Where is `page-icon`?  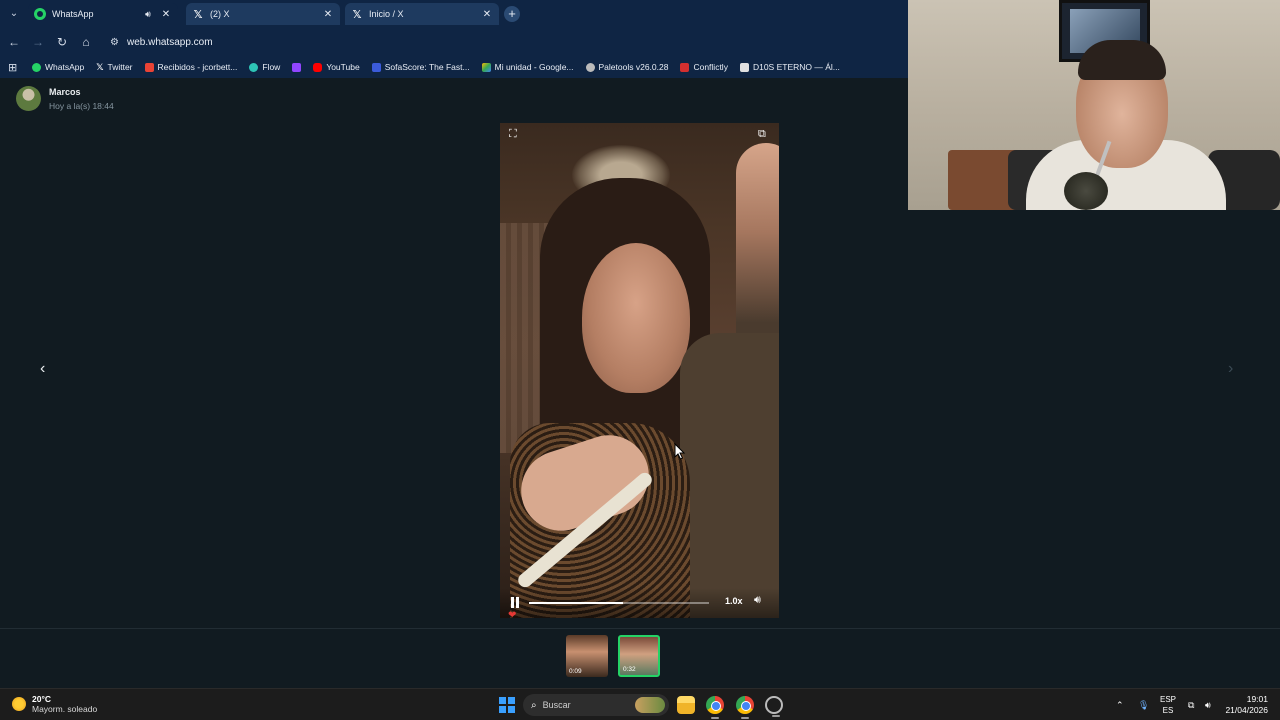
page-icon is located at coordinates (744, 67).